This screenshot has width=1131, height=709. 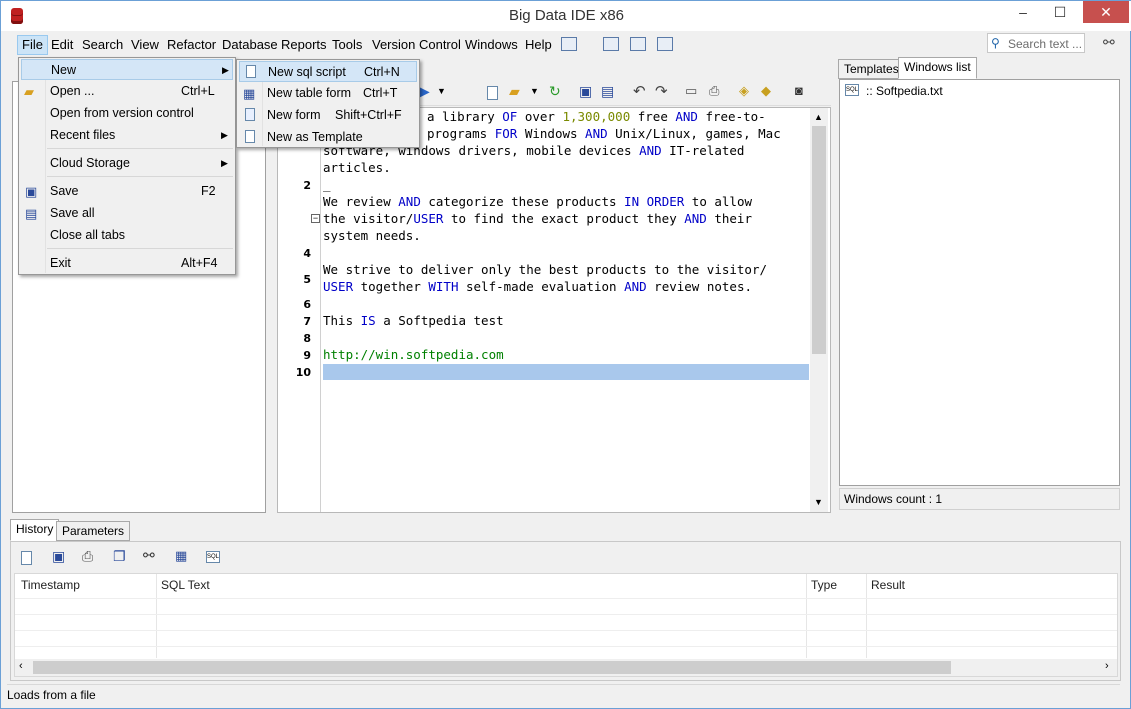 I want to click on menu-item-open-from-vc: Open from version control, so click(x=127, y=113).